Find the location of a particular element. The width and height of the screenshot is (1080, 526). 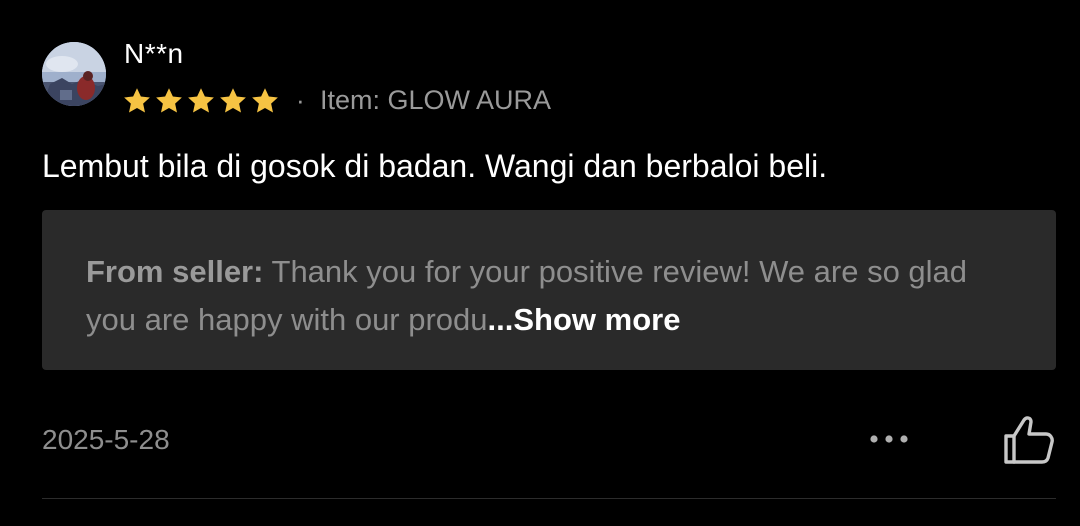

seller-reply-label: From seller: is located at coordinates (175, 271).